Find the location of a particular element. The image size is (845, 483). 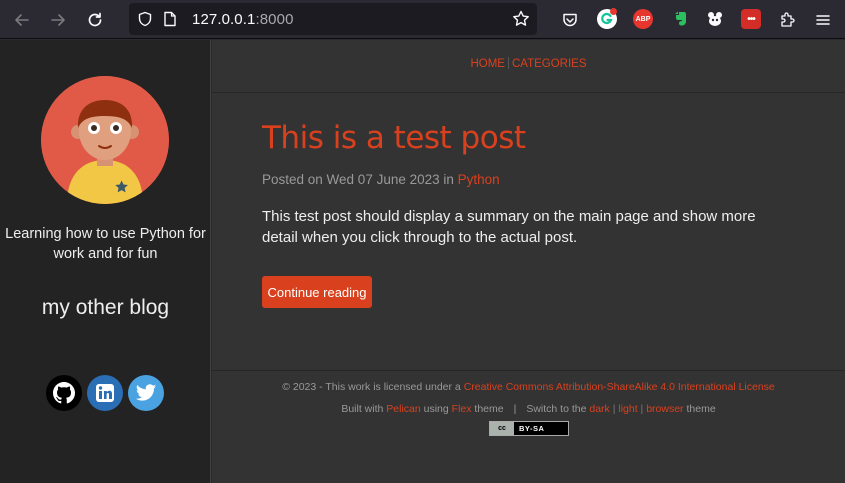

reload-icon is located at coordinates (95, 19).